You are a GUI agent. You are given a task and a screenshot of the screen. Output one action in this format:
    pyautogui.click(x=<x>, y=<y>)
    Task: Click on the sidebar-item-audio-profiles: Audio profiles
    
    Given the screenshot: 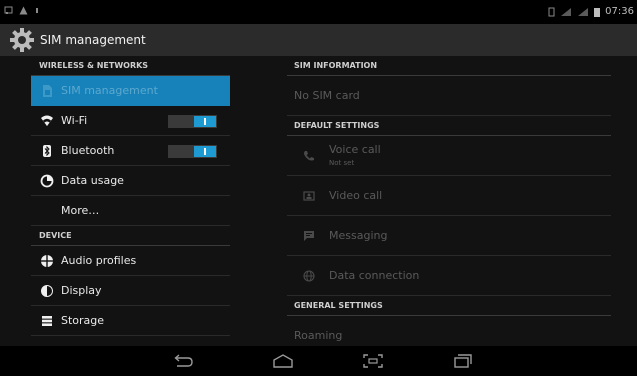 What is the action you would take?
    pyautogui.click(x=130, y=261)
    